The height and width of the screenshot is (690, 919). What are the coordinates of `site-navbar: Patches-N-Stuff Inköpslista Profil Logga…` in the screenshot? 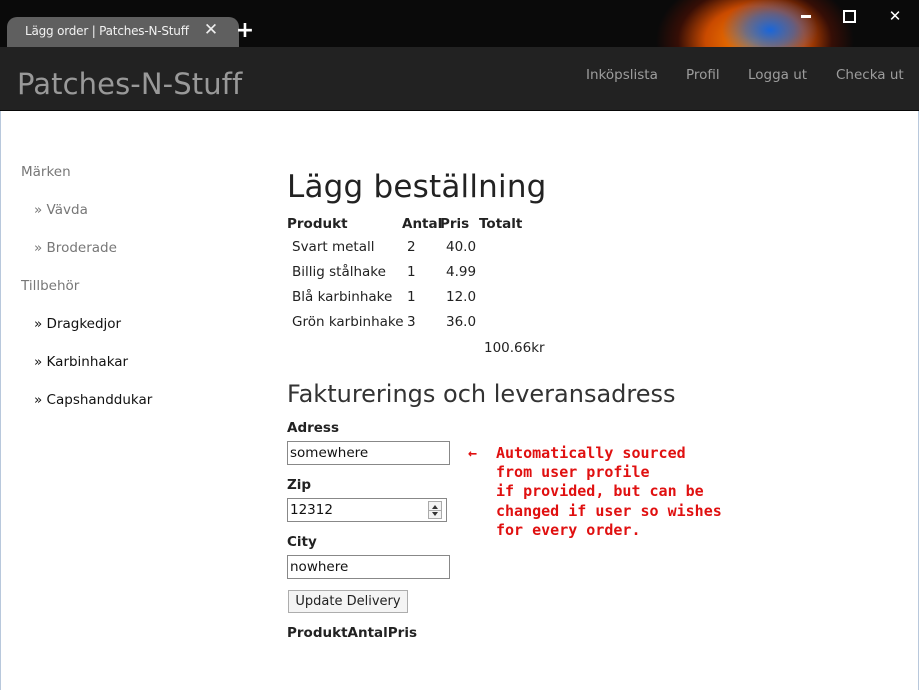 It's located at (459, 79).